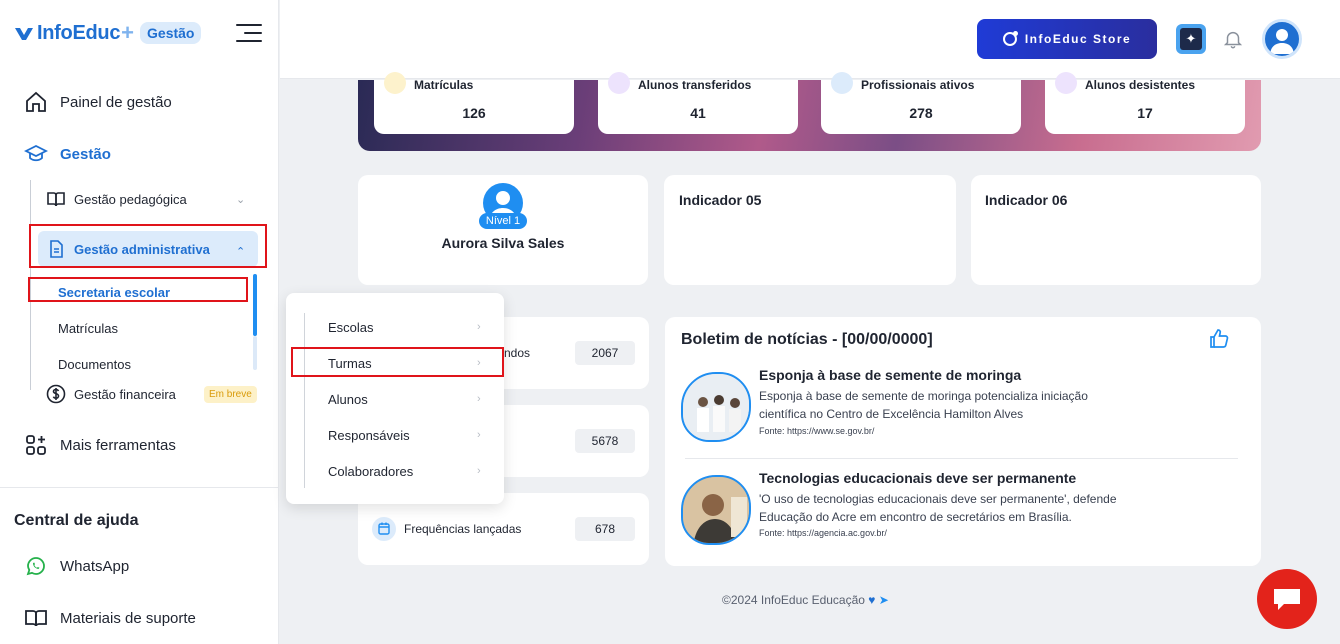 The height and width of the screenshot is (644, 1340). Describe the element at coordinates (348, 399) in the screenshot. I see `menu-item-alunos: Alunos` at that location.